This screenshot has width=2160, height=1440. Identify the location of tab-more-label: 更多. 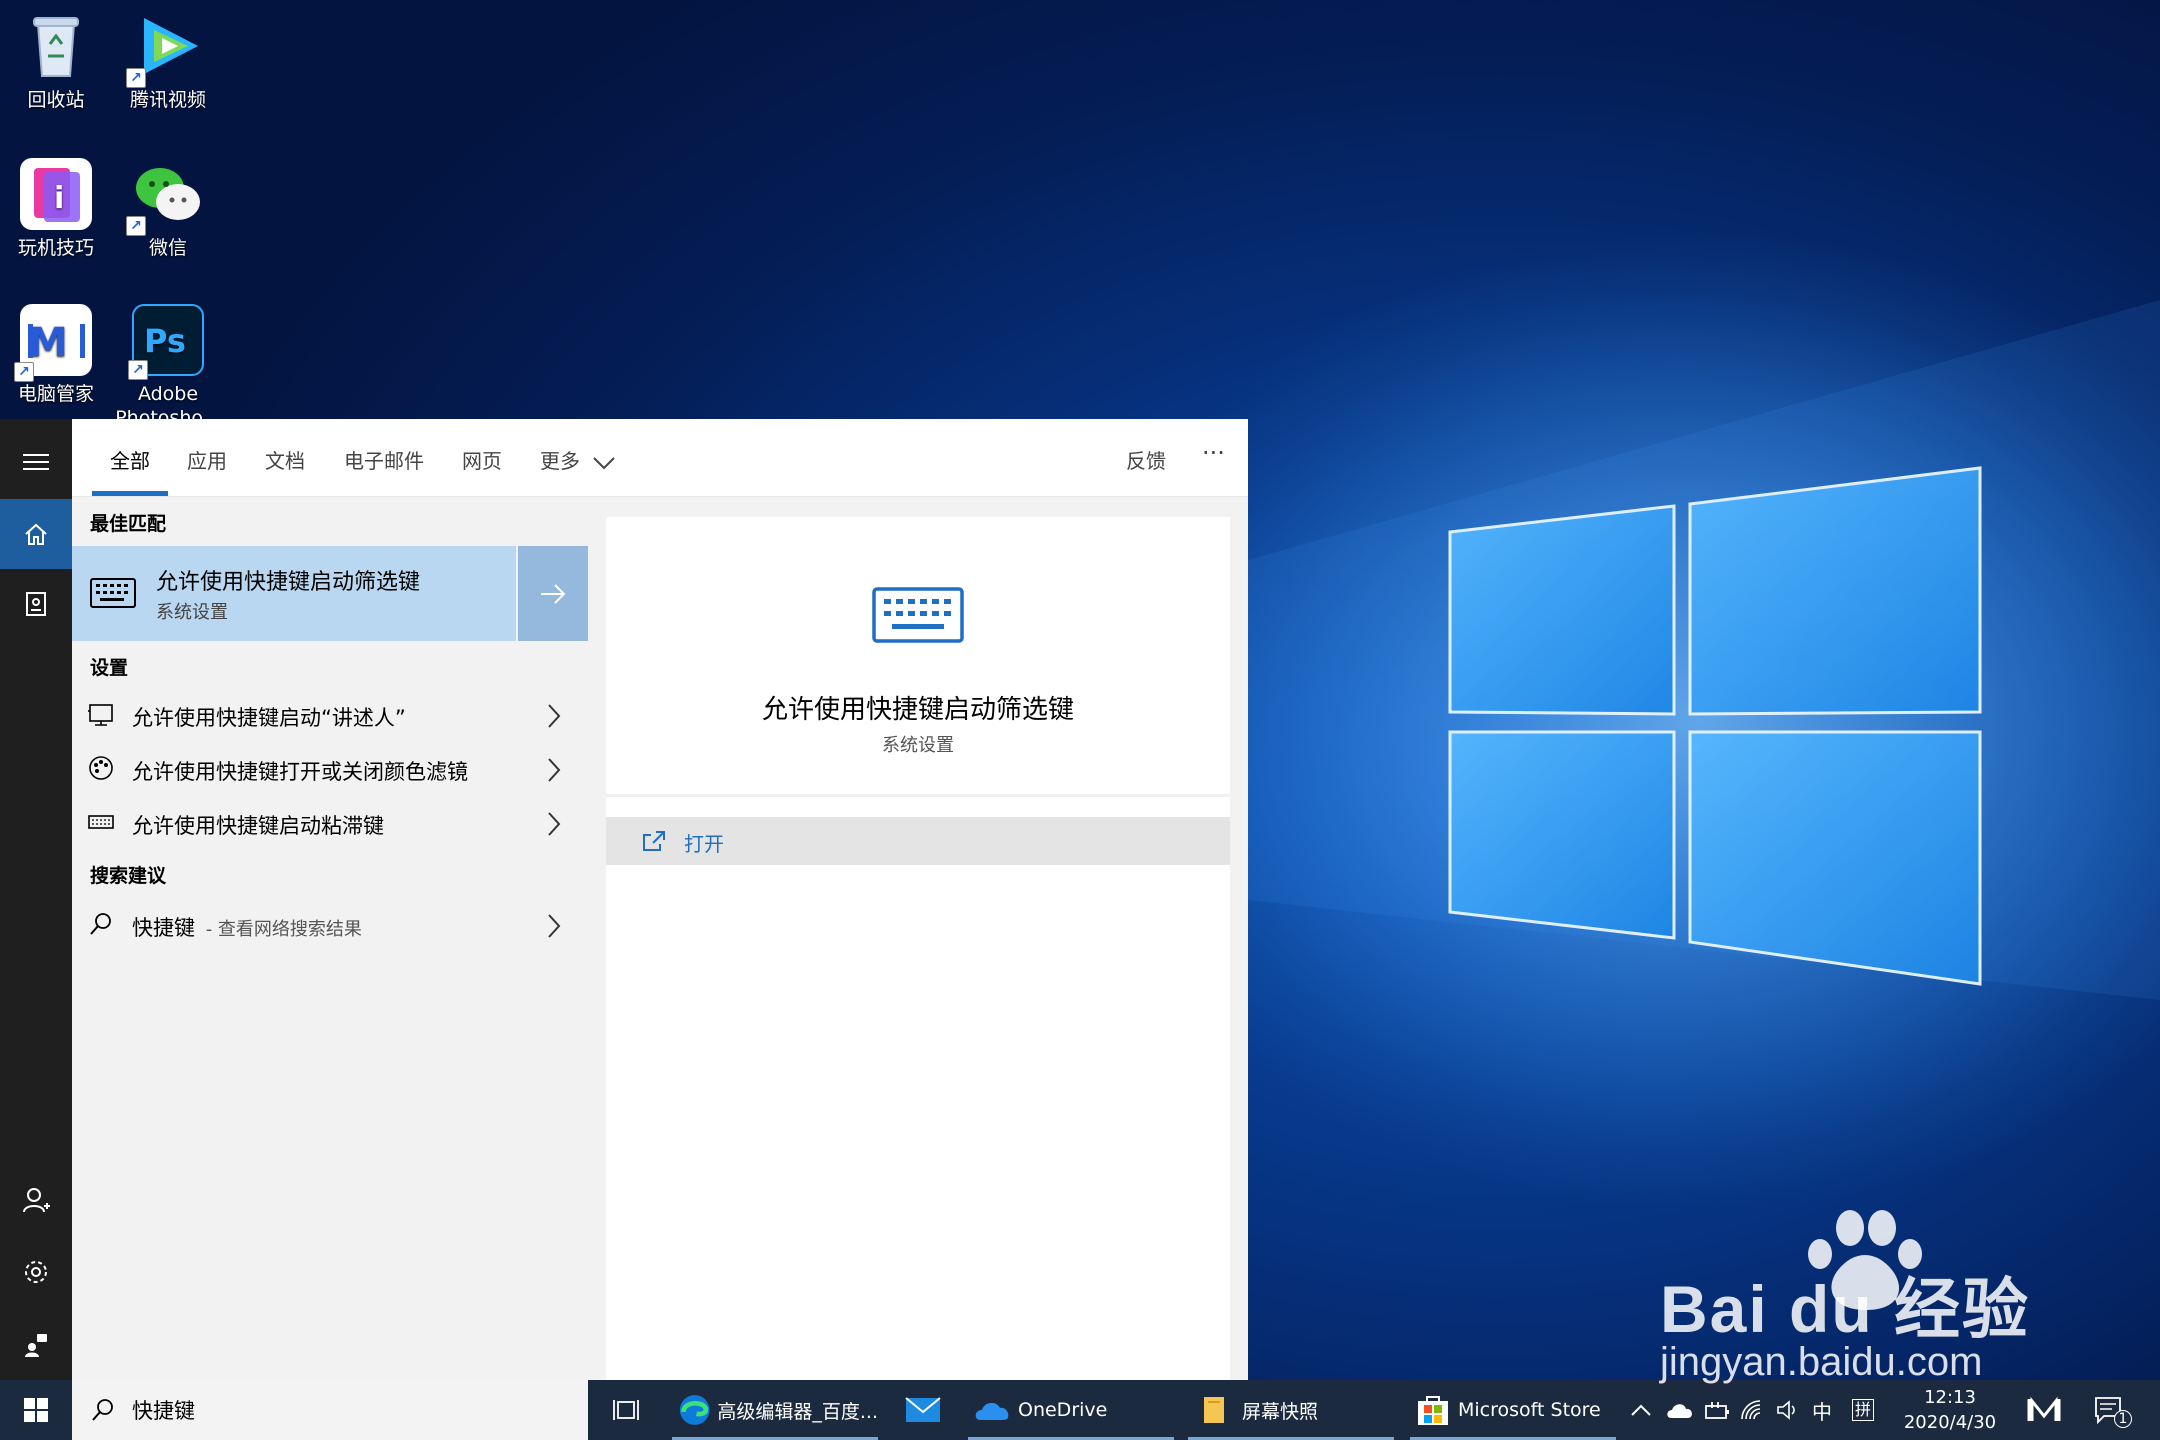
(560, 461).